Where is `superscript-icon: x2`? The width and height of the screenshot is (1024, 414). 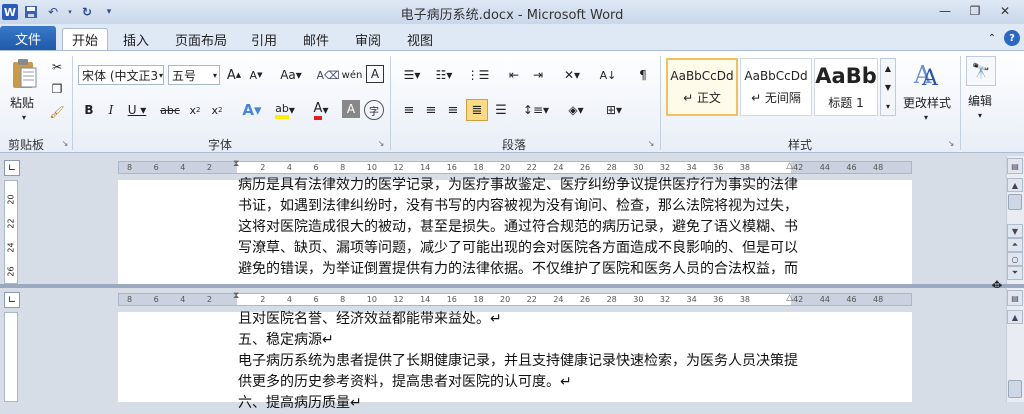
superscript-icon: x2 is located at coordinates (217, 110).